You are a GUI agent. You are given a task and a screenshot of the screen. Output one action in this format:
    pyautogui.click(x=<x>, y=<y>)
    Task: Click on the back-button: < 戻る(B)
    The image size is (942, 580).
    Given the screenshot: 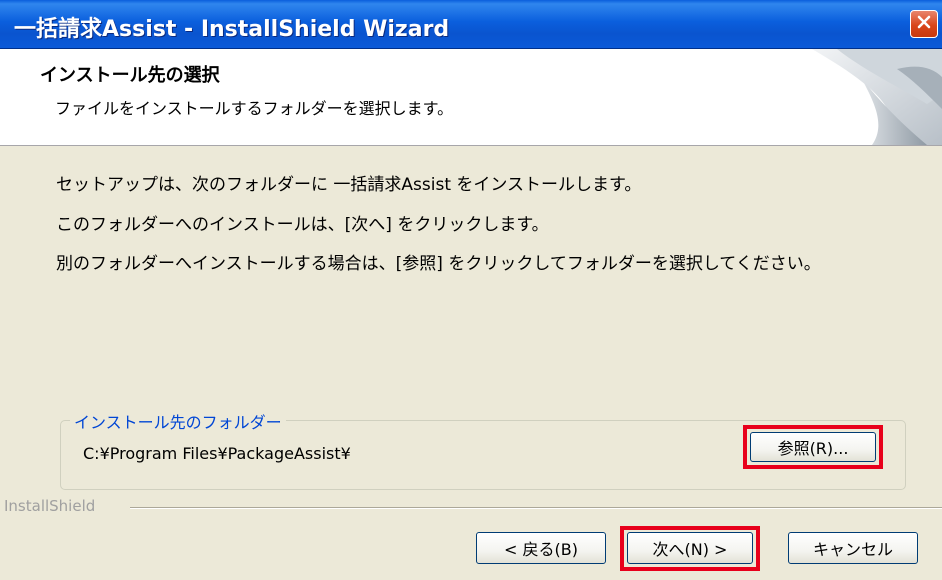 What is the action you would take?
    pyautogui.click(x=541, y=548)
    